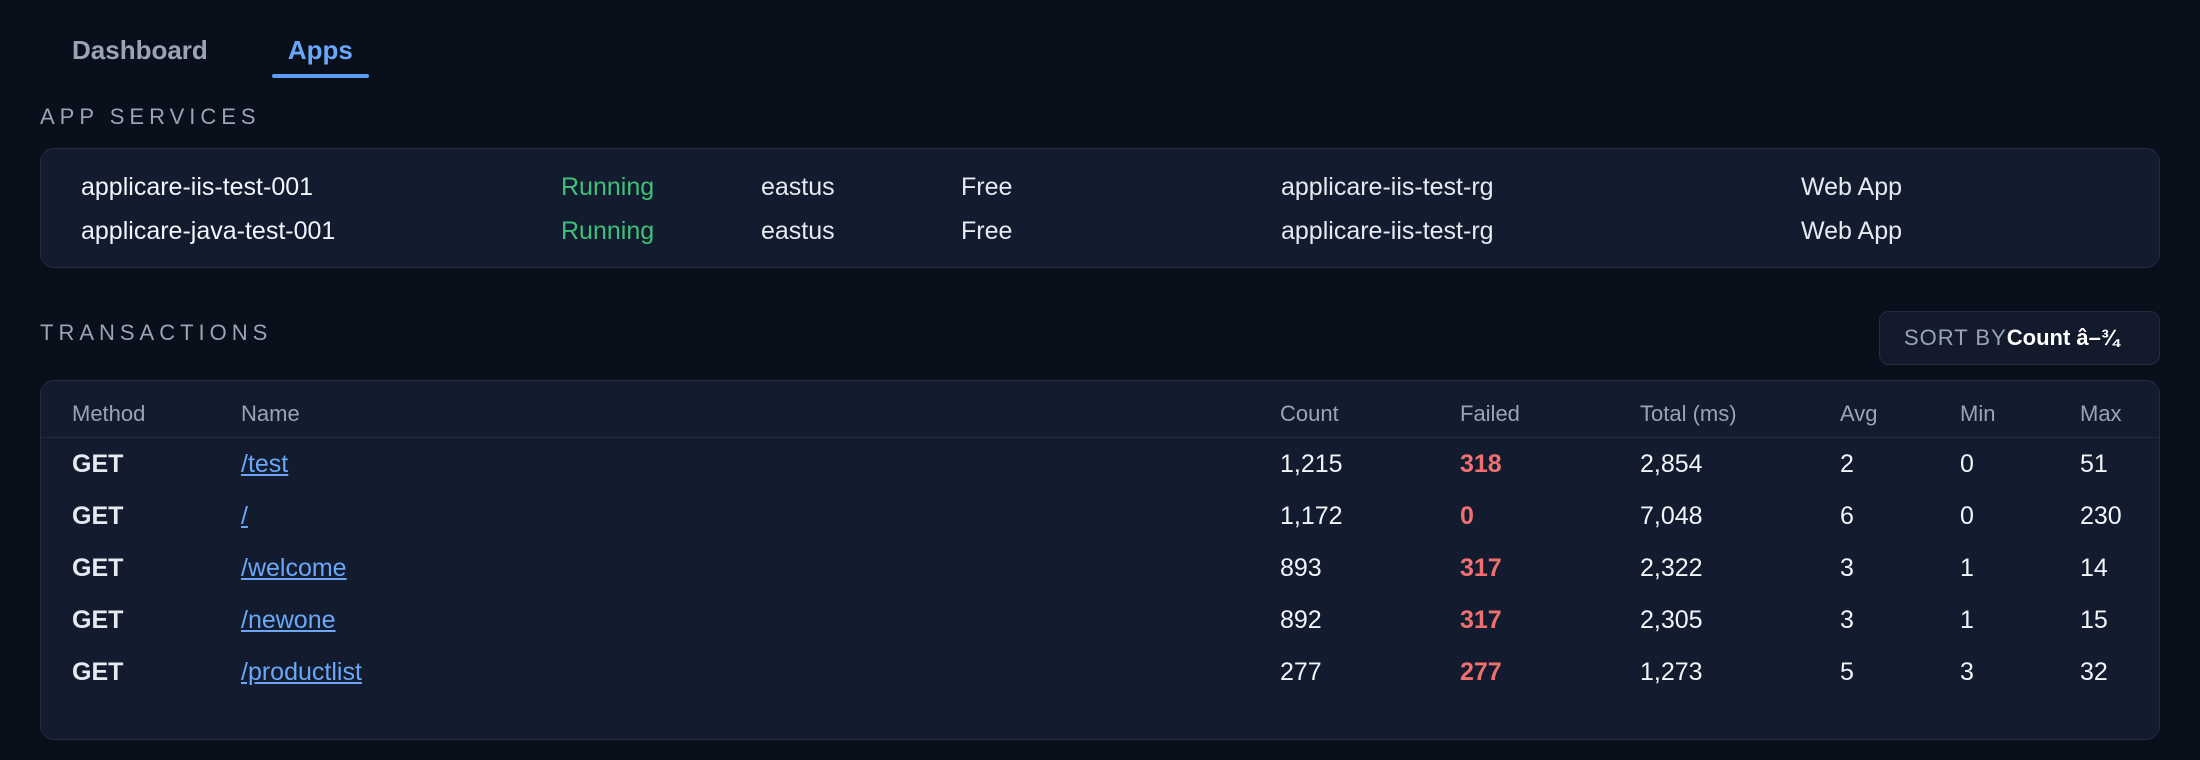 The image size is (2200, 760). What do you see at coordinates (1955, 337) in the screenshot?
I see `sort-by-label: SORT BY` at bounding box center [1955, 337].